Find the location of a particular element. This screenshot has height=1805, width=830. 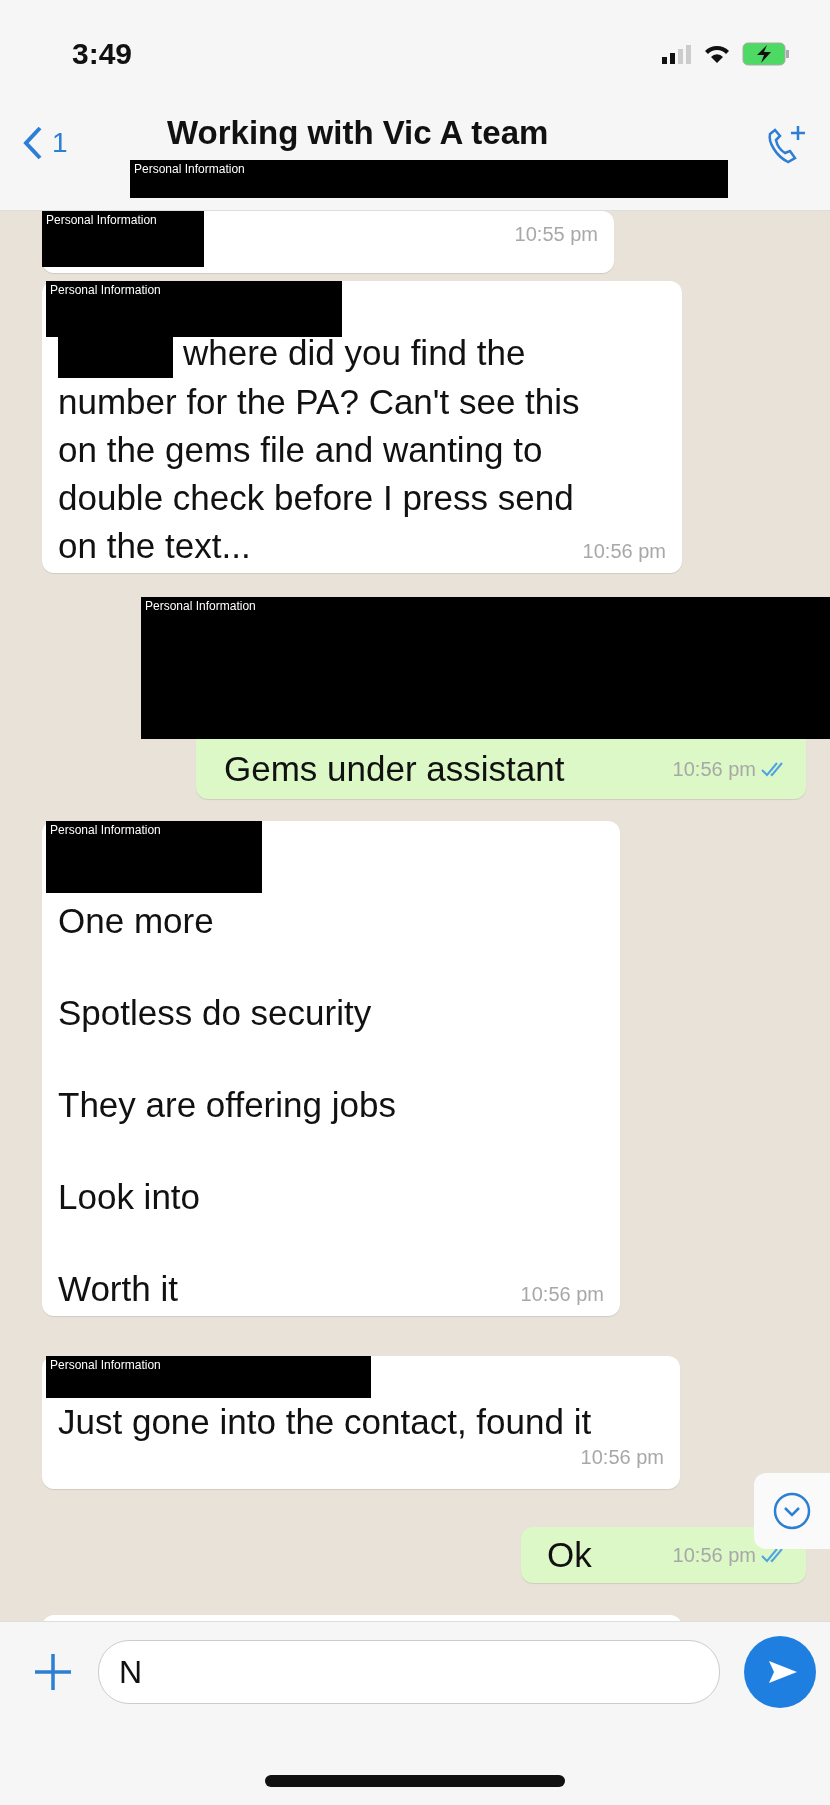

message-text: Spotless do security is located at coordinates (215, 1013).